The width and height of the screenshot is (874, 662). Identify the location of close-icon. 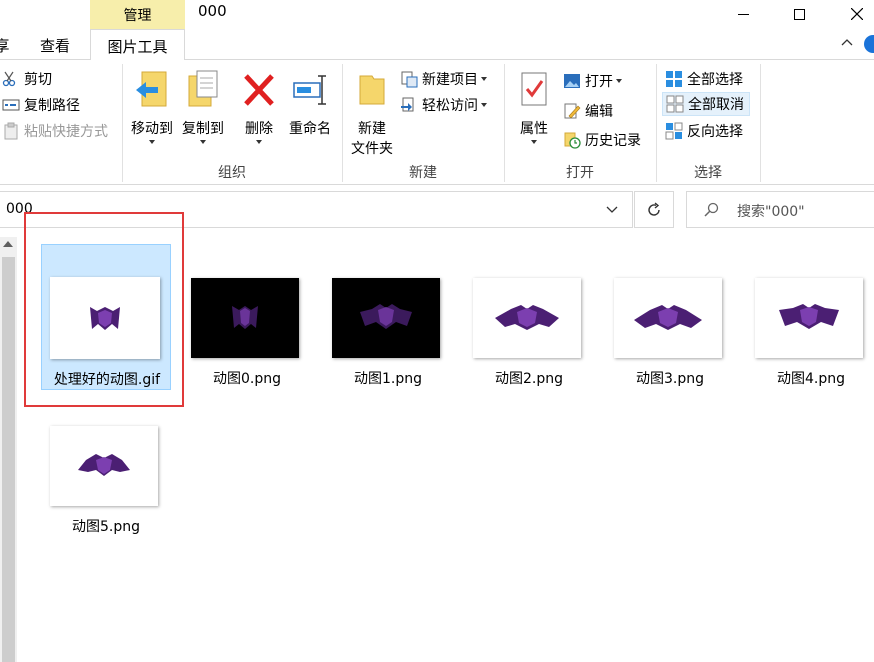
(857, 14).